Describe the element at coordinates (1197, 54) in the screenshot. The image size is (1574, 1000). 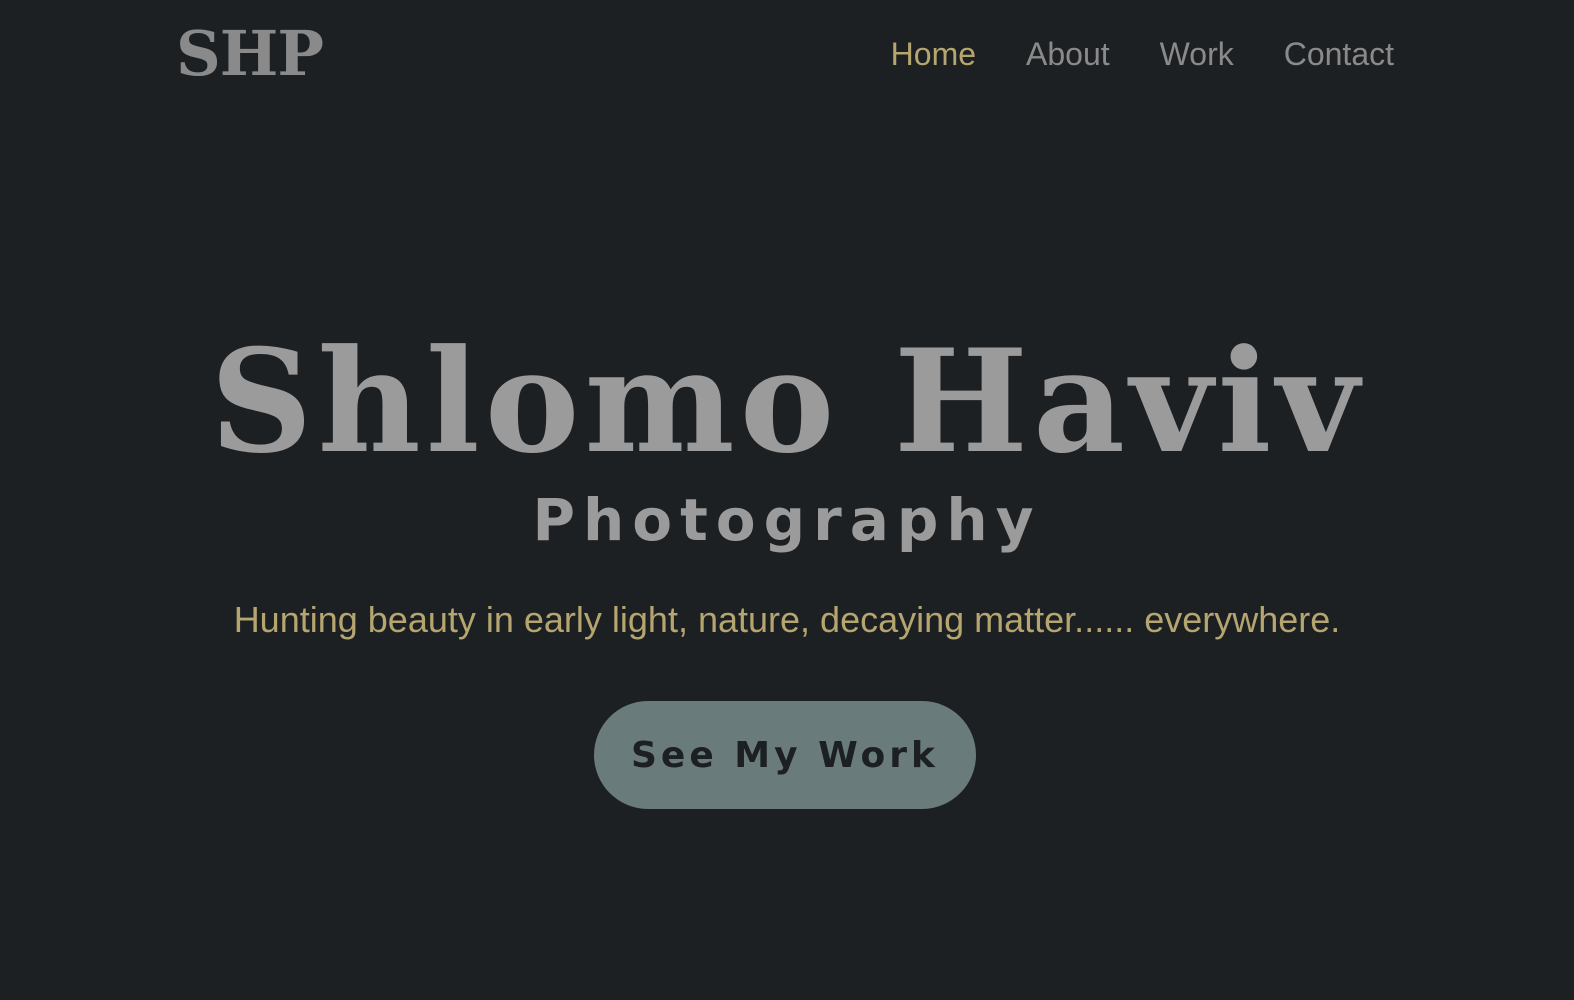
I see `nav-link-work: Work` at that location.